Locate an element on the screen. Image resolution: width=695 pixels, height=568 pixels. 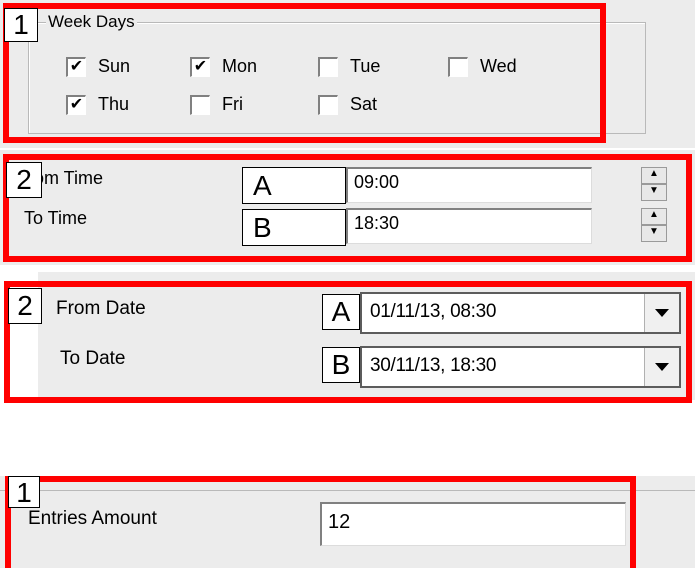
callout-to-time: B is located at coordinates (294, 227).